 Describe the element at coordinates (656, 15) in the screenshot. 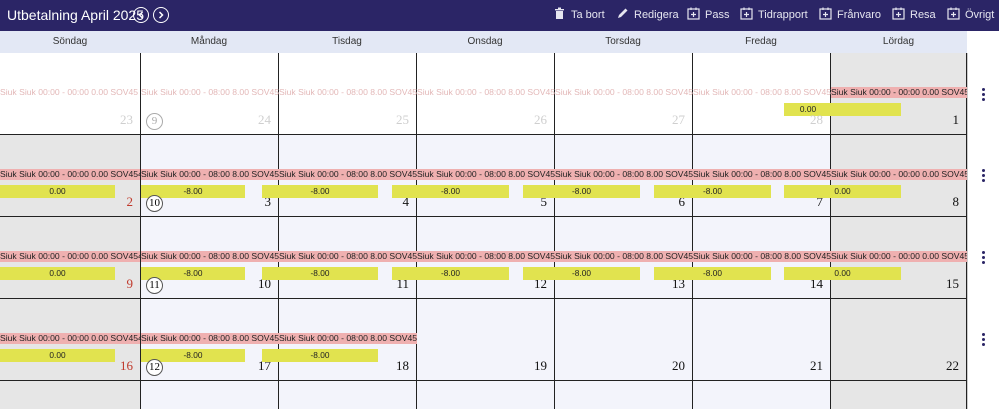

I see `edit-label: Redigera` at that location.